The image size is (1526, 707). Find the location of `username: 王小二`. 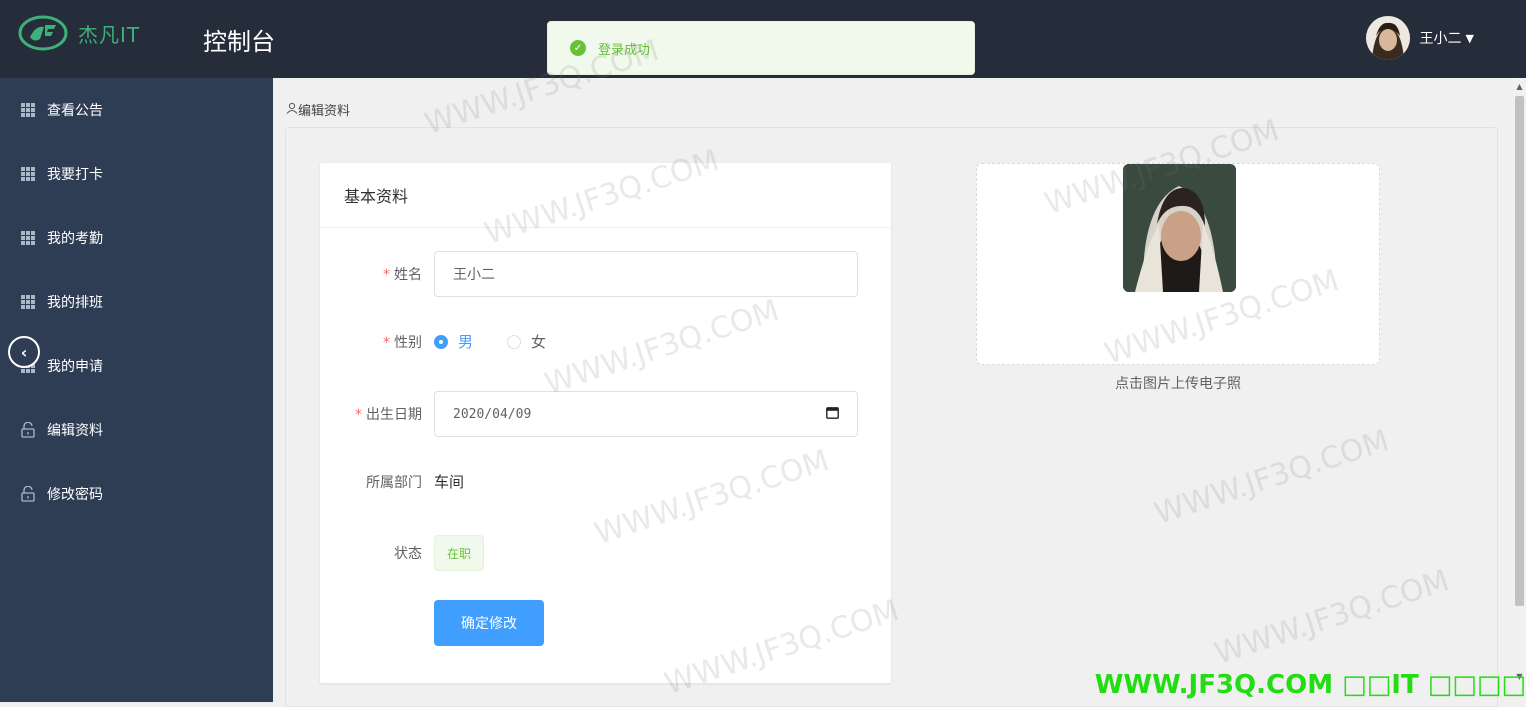

username: 王小二 is located at coordinates (1441, 38).